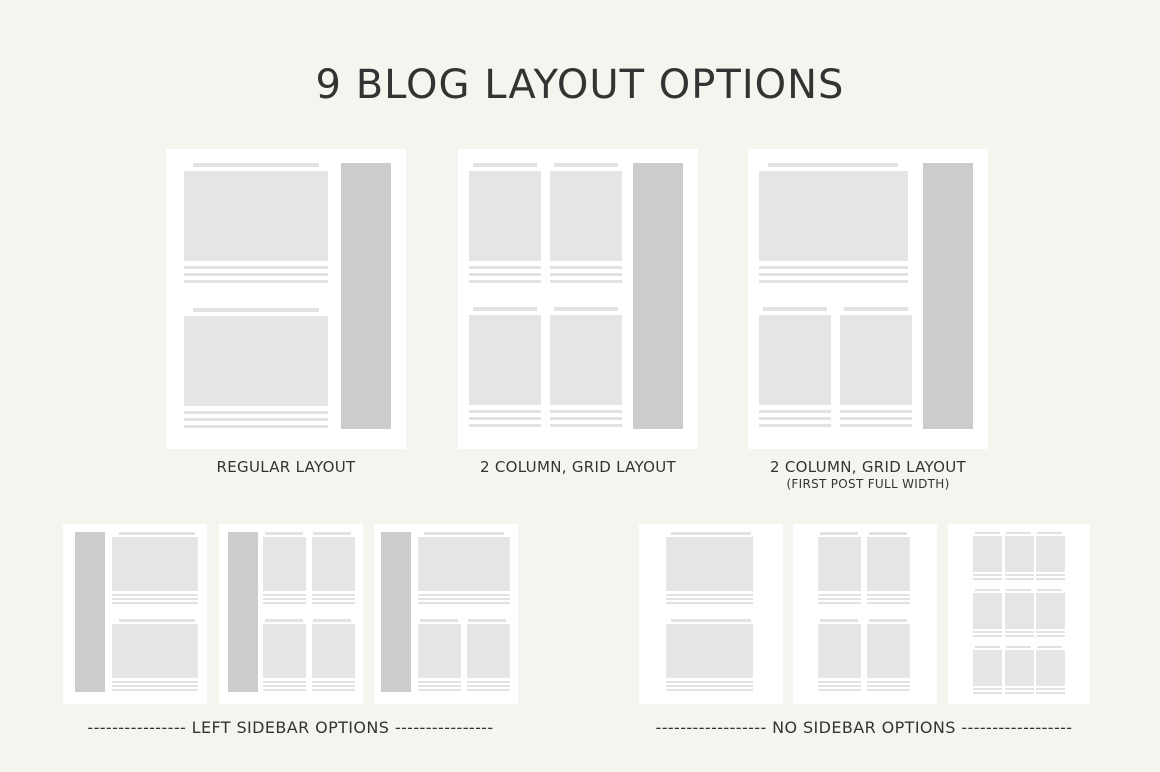  Describe the element at coordinates (291, 614) in the screenshot. I see `left-sidebar-grid-thumbnail` at that location.